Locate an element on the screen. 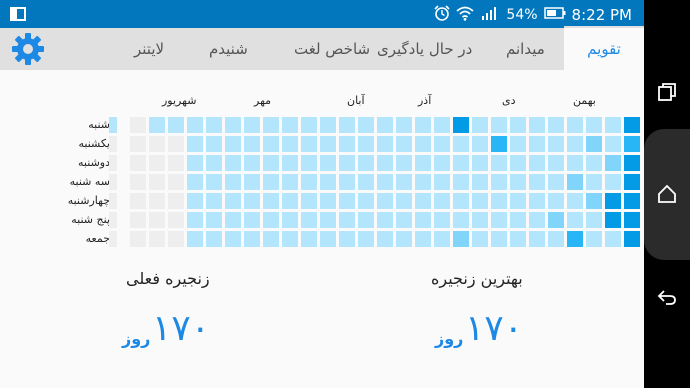 Image resolution: width=690 pixels, height=388 pixels. signal-icon is located at coordinates (490, 15).